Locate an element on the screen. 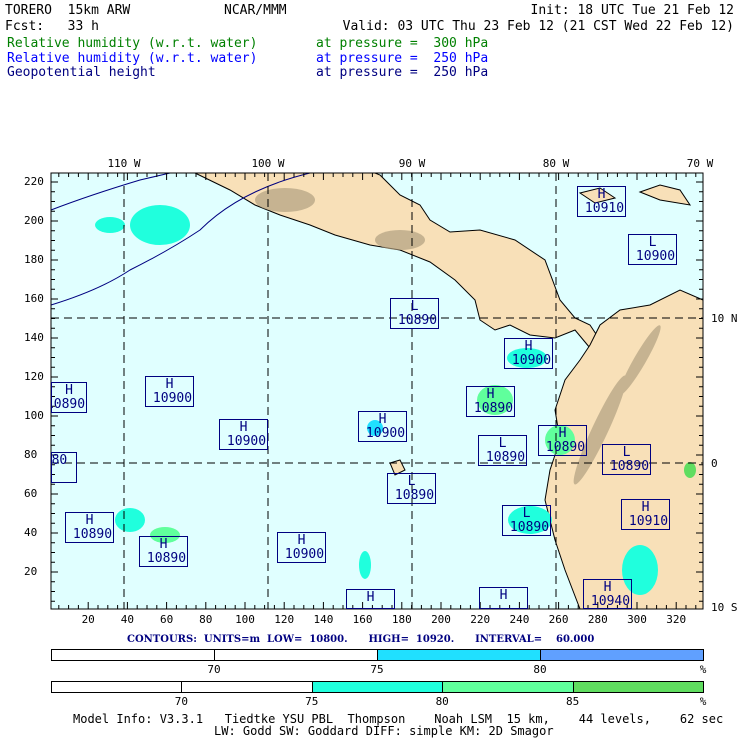 This screenshot has height=740, width=740. x-tick-label: 40 is located at coordinates (127, 619).